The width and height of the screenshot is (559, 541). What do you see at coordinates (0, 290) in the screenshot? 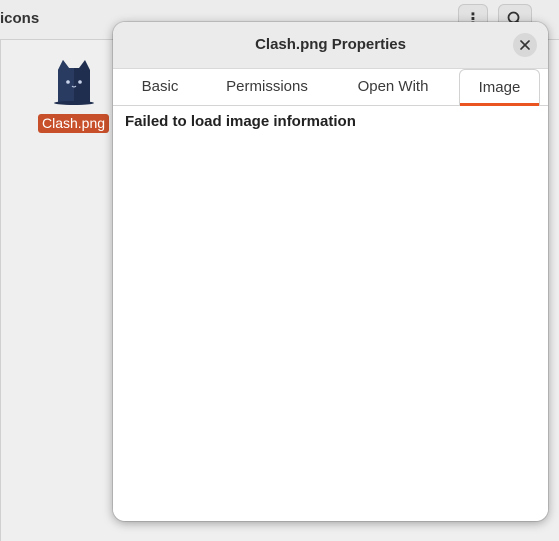
I see `sidebar-divider` at bounding box center [0, 290].